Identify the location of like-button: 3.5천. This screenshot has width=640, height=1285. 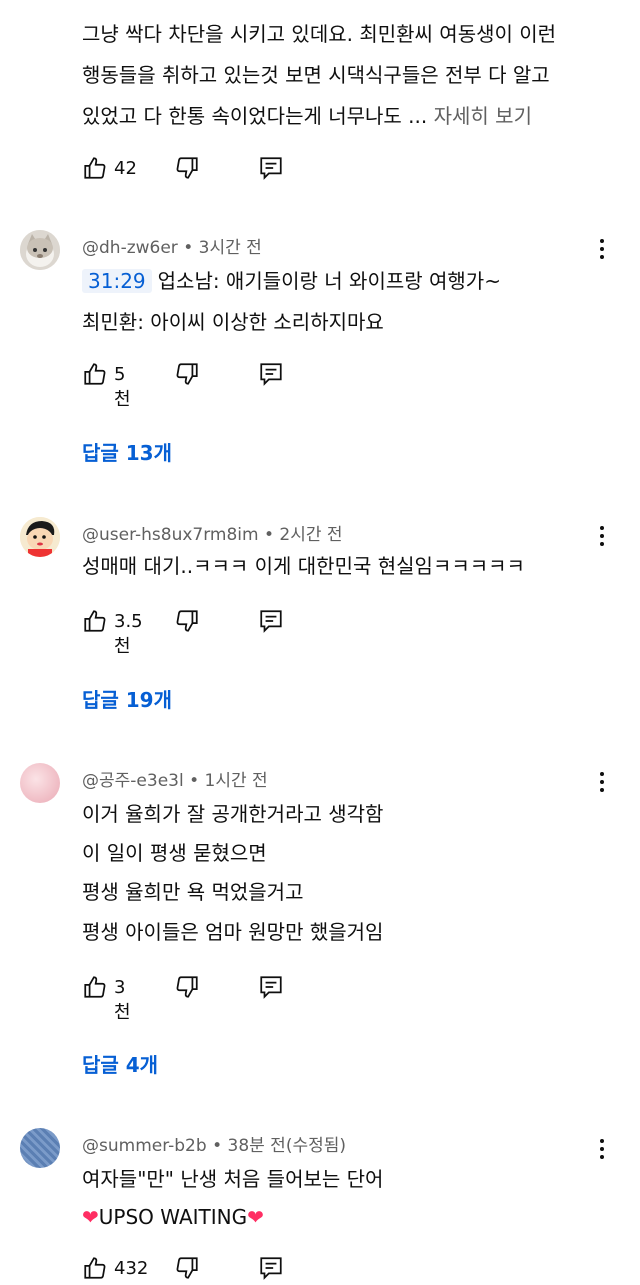
(112, 632).